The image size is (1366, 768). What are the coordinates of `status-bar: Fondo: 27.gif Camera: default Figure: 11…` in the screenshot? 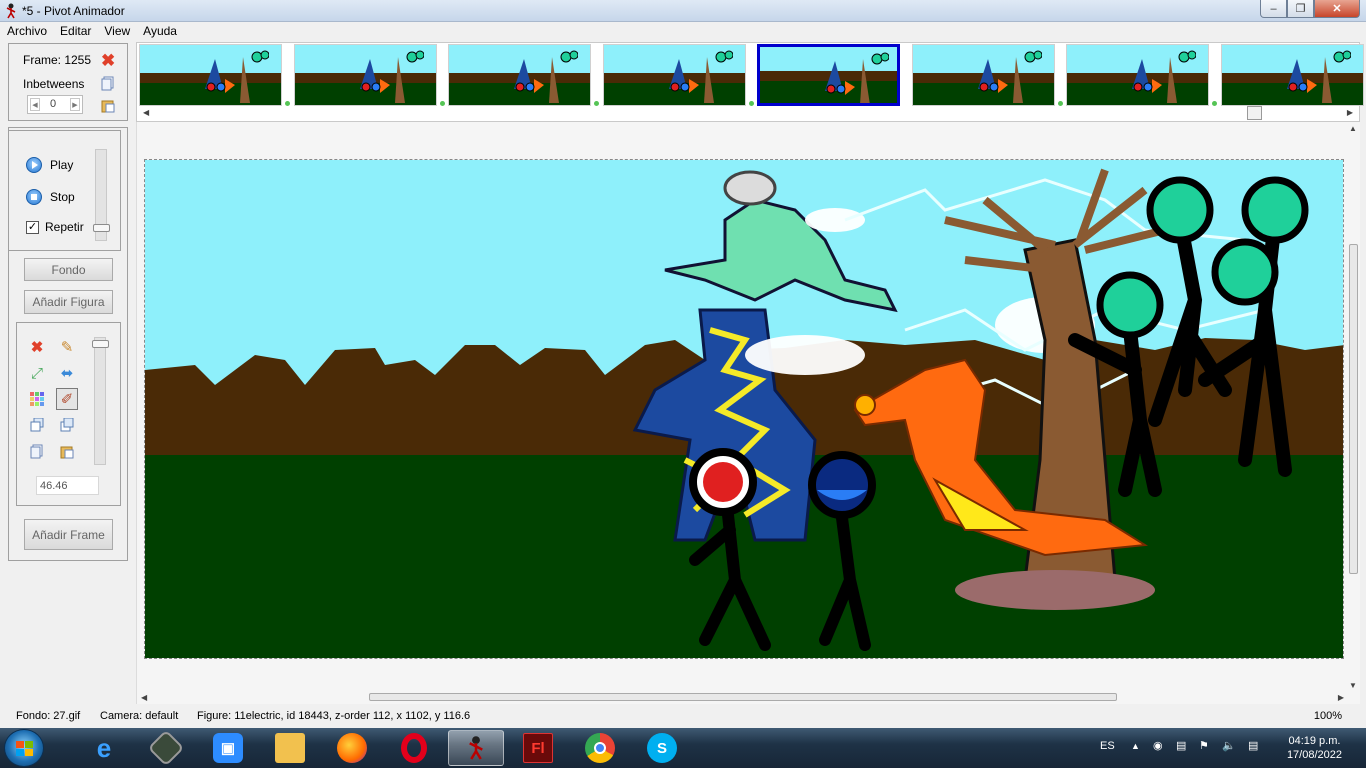 It's located at (683, 716).